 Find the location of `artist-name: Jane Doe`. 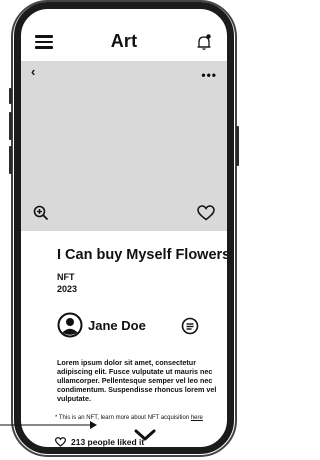

artist-name: Jane Doe is located at coordinates (117, 325).